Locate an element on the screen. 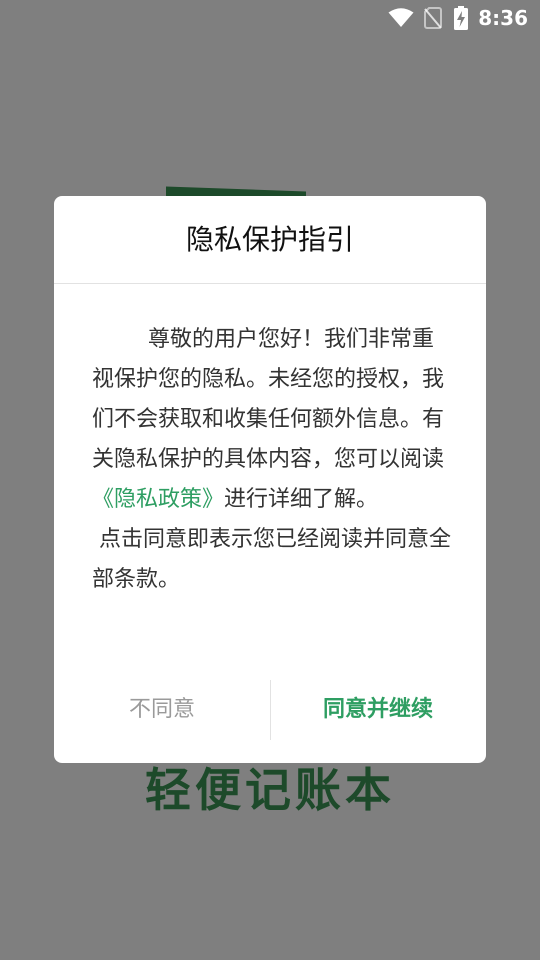 This screenshot has width=540, height=960. dialog-actions: 不同意 同意并继续 is located at coordinates (270, 710).